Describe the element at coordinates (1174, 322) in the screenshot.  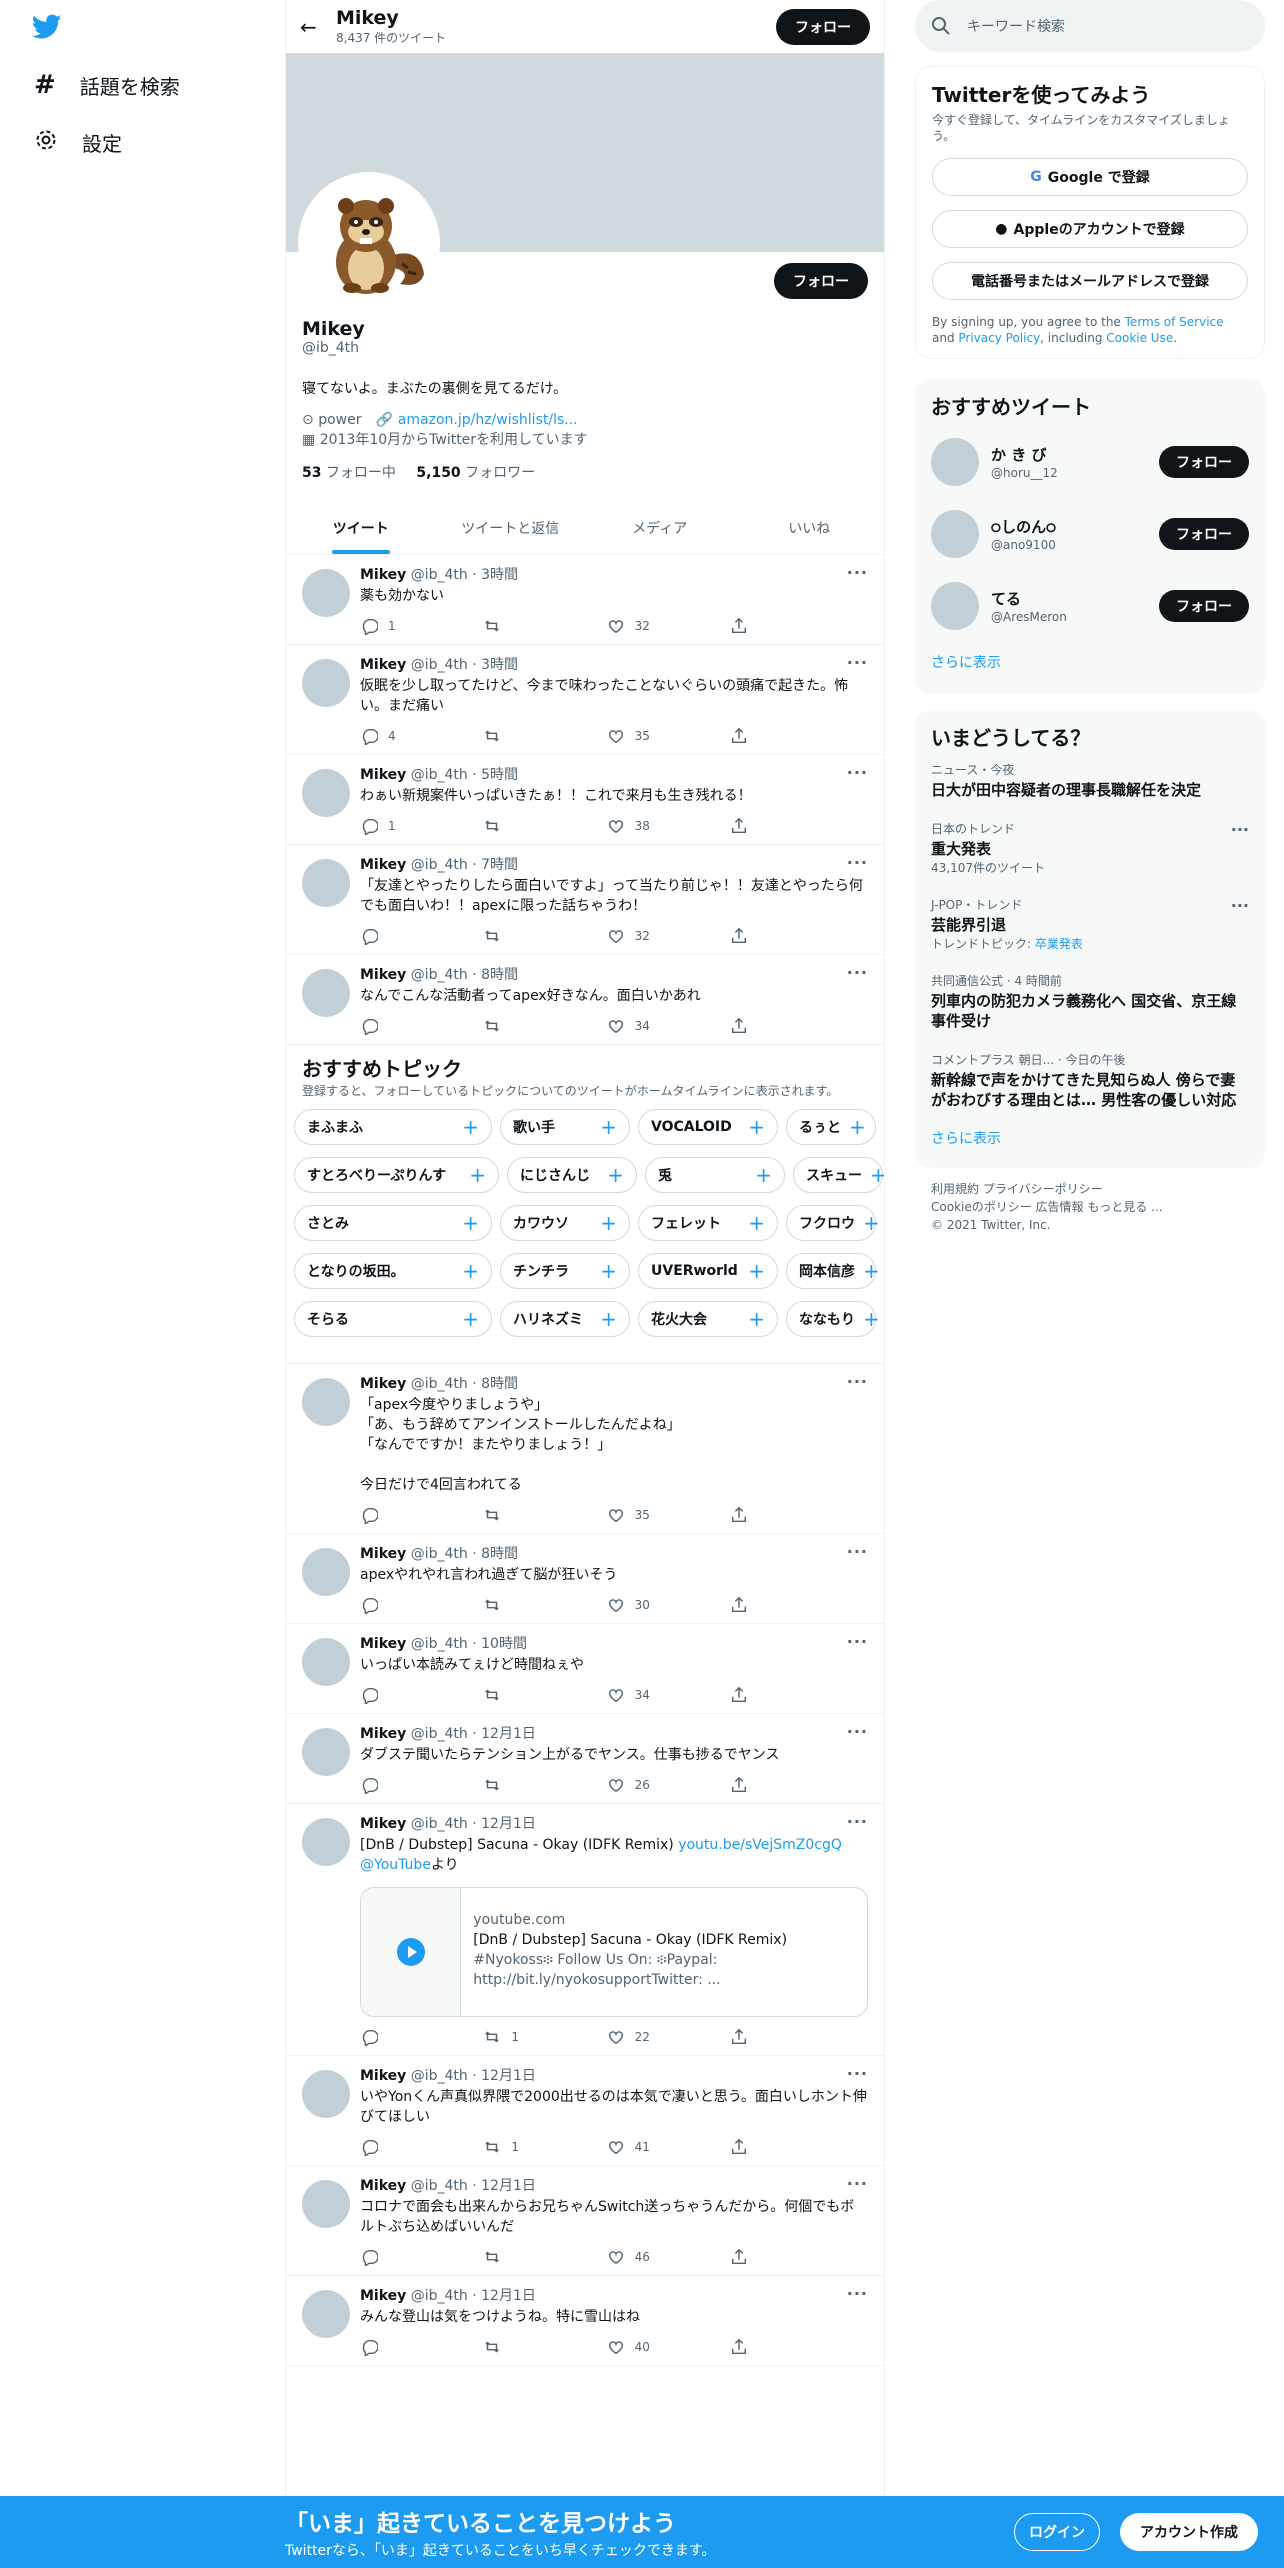
I see `terms-link: Terms of Service` at that location.